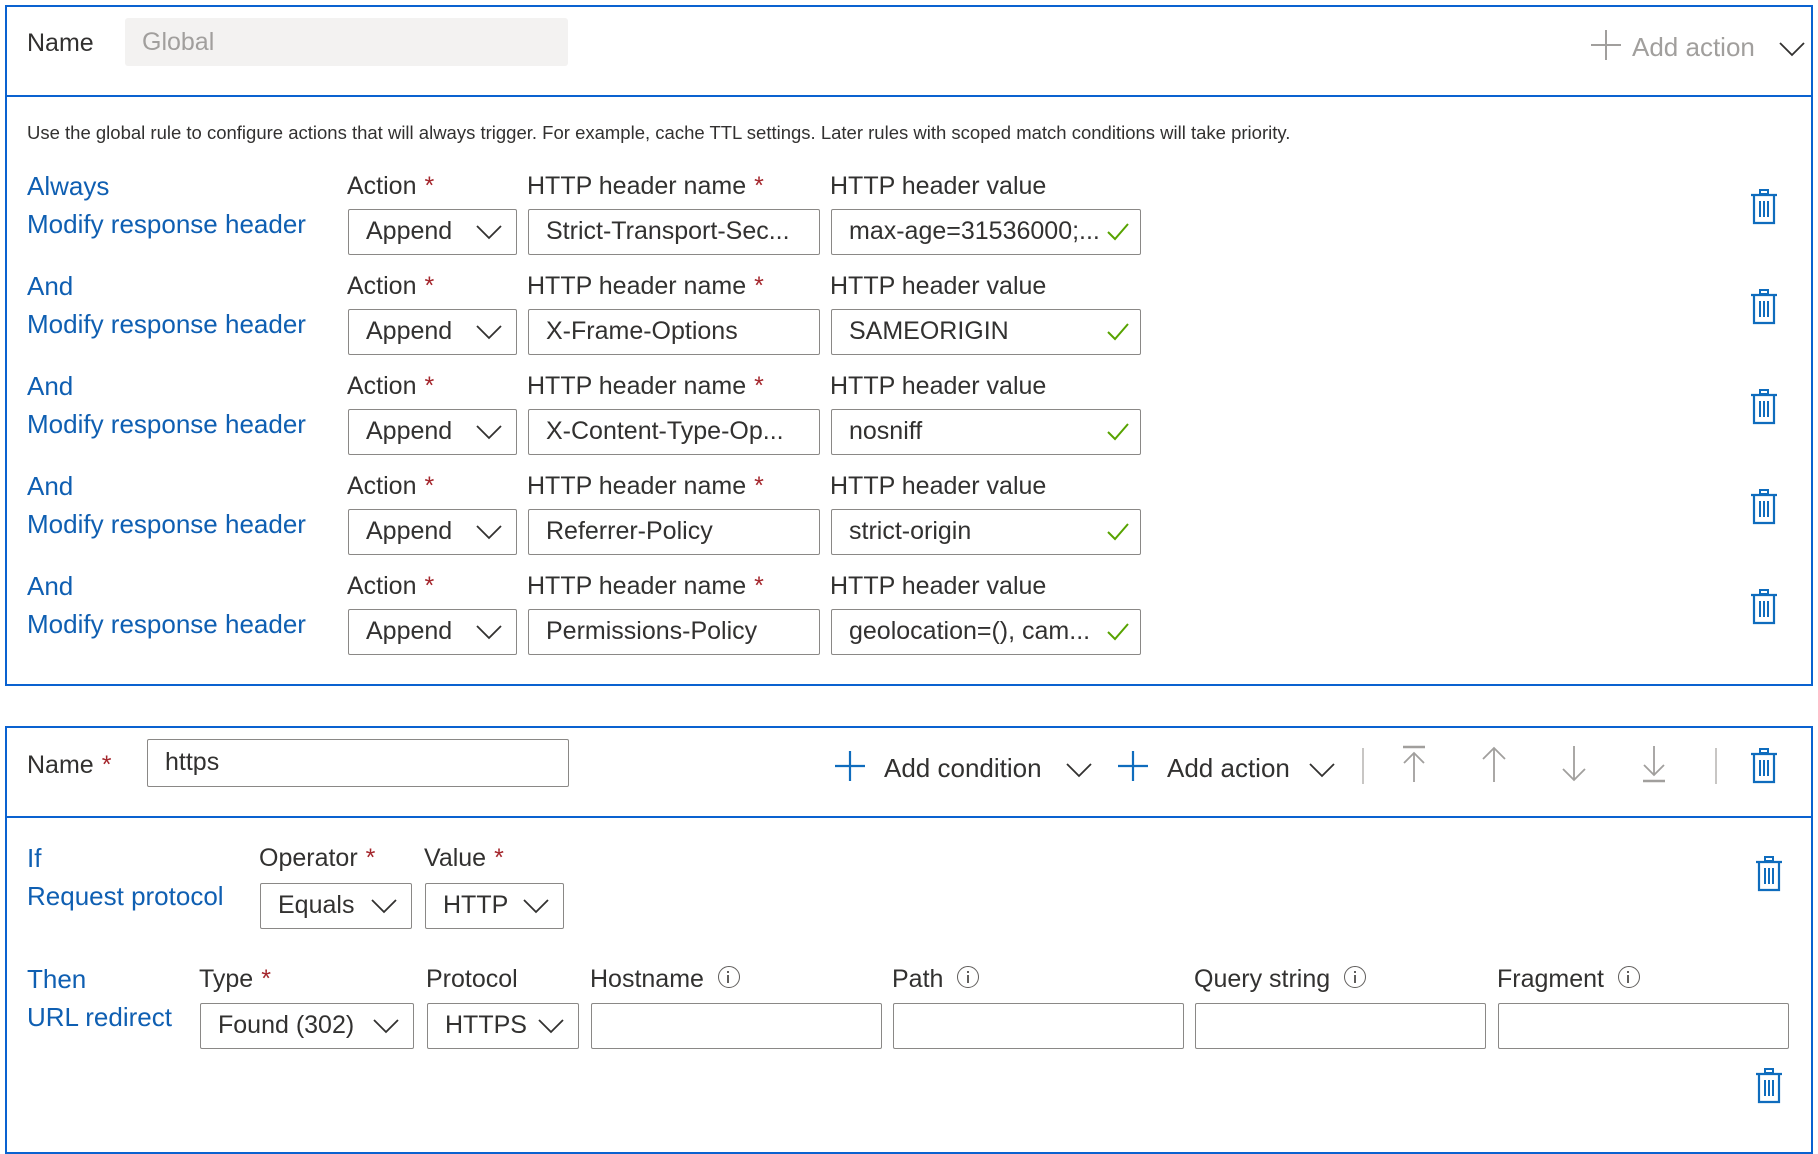  What do you see at coordinates (503, 1026) in the screenshot?
I see `redirect-protocol-dropdown: HTTPS` at bounding box center [503, 1026].